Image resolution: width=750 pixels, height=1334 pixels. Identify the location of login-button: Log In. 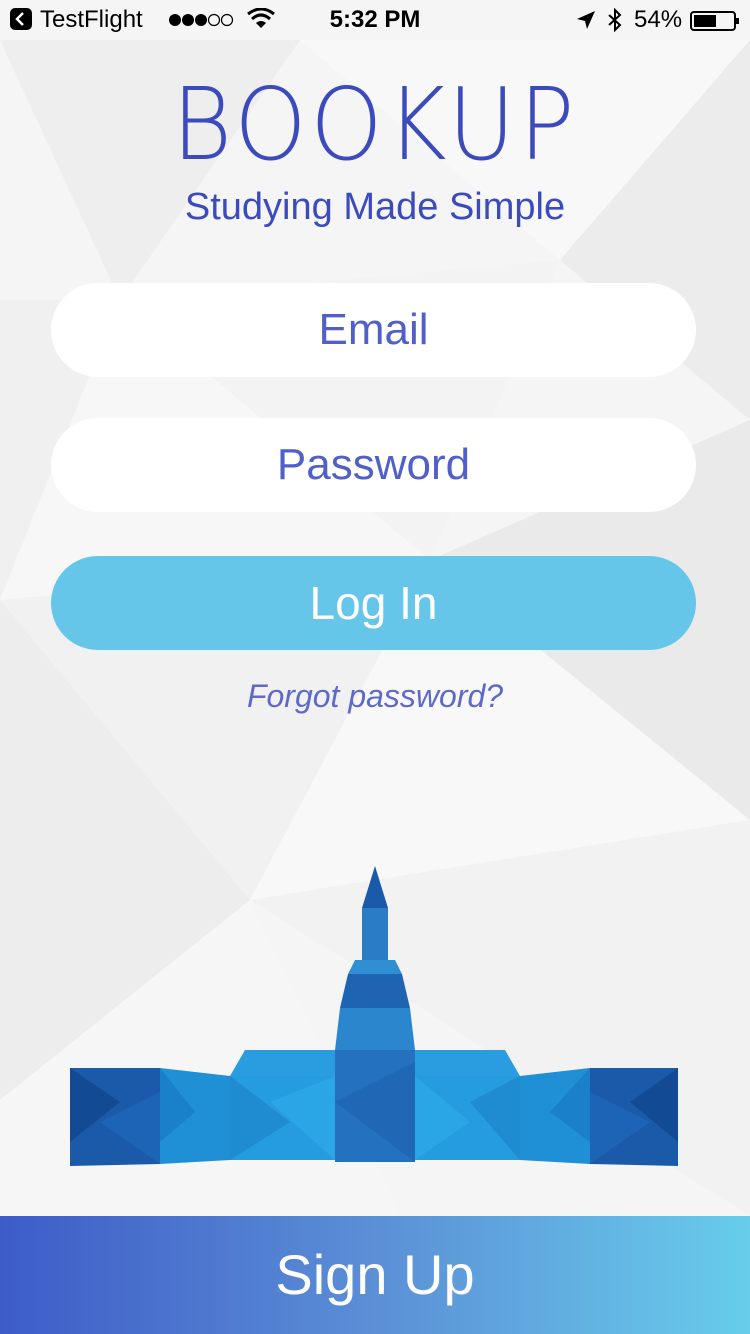
(373, 603).